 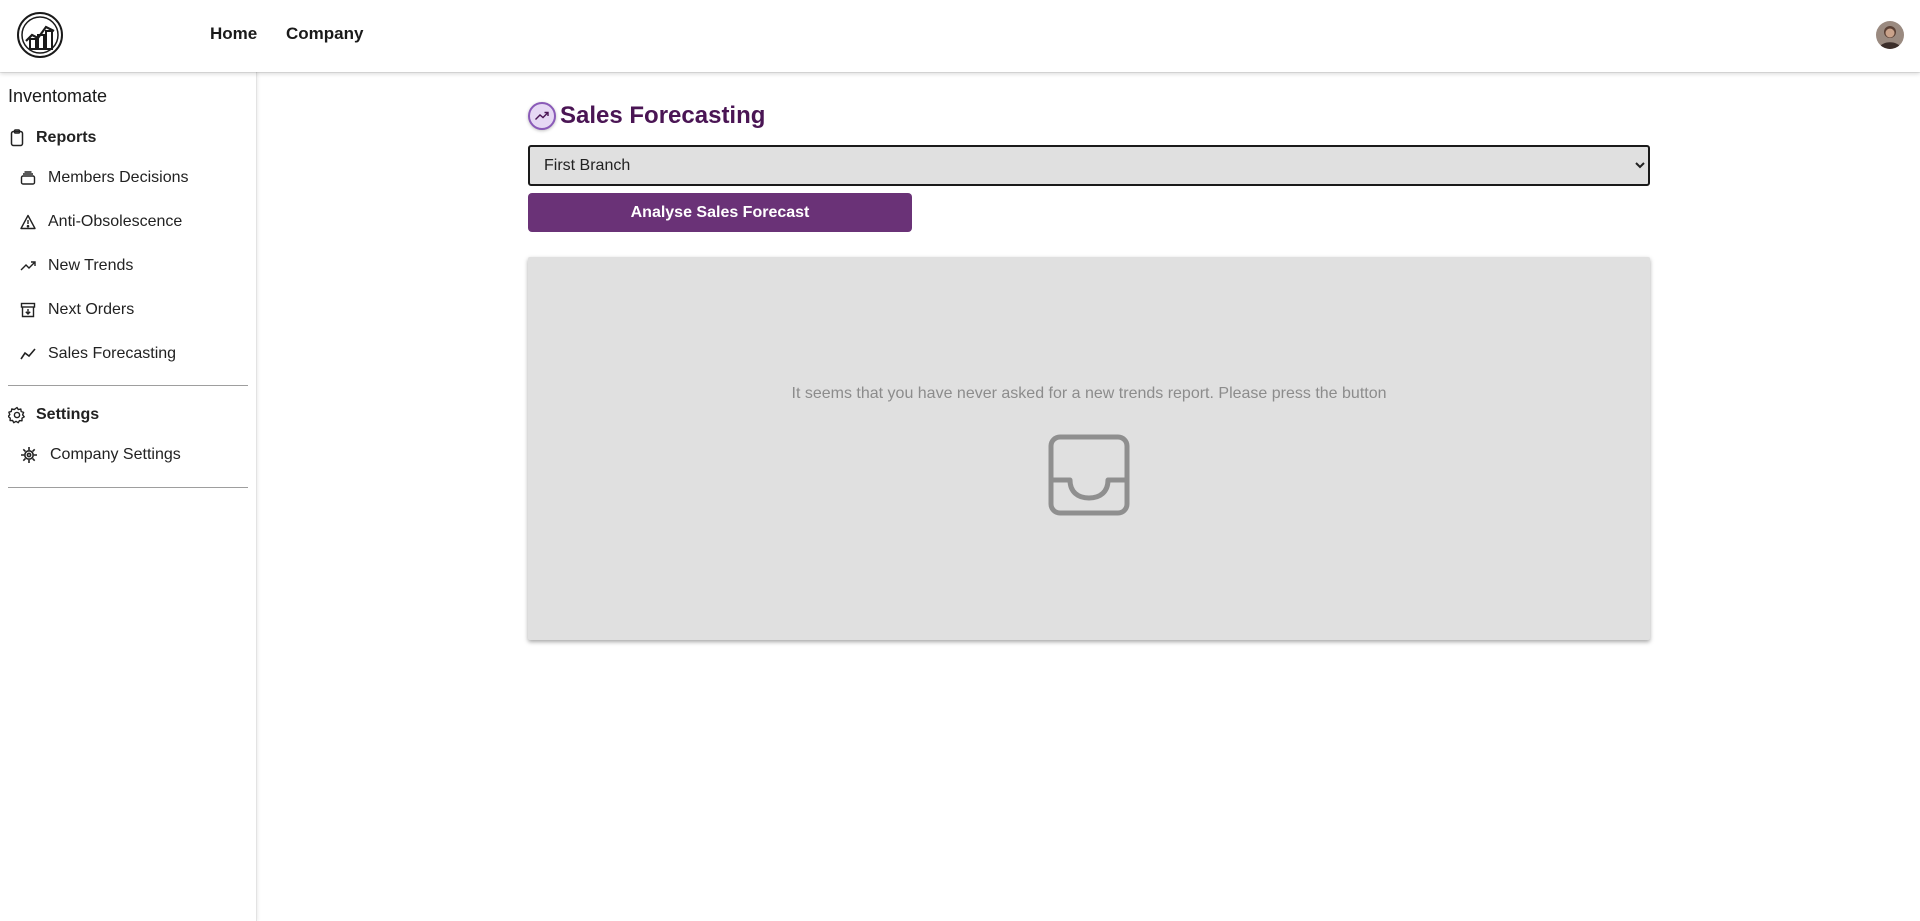 What do you see at coordinates (40, 35) in the screenshot?
I see `building-chart-logo-icon` at bounding box center [40, 35].